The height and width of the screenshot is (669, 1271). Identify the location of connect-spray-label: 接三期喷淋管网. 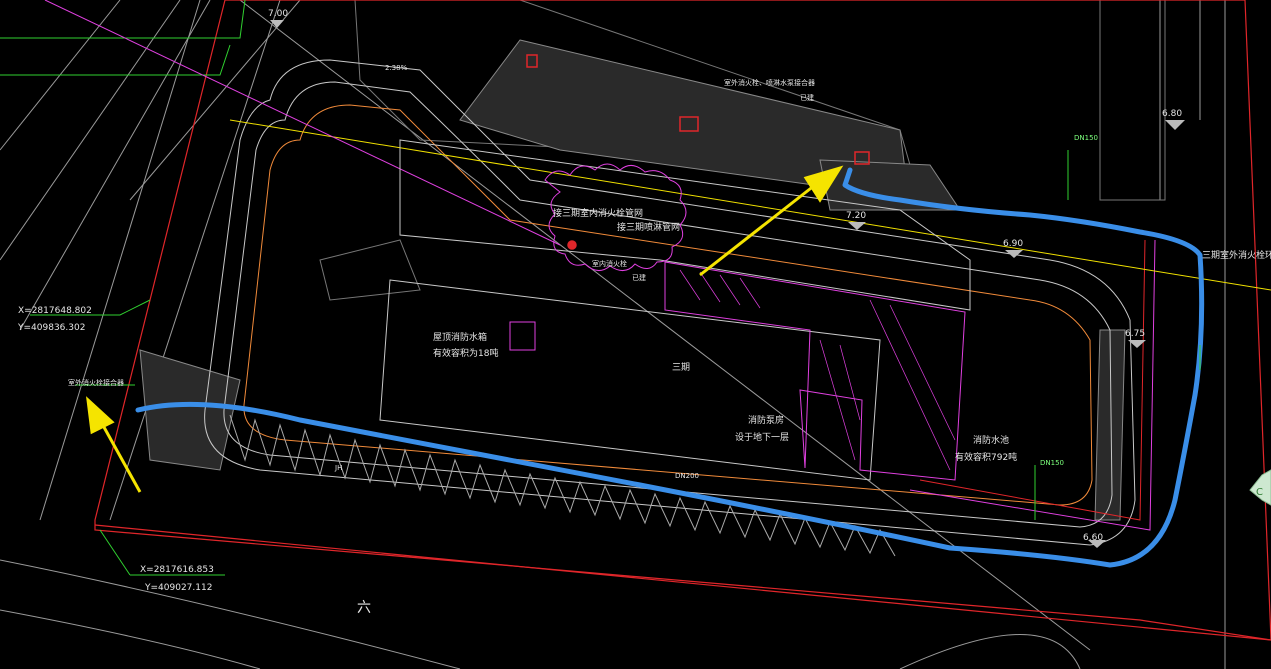
(648, 227).